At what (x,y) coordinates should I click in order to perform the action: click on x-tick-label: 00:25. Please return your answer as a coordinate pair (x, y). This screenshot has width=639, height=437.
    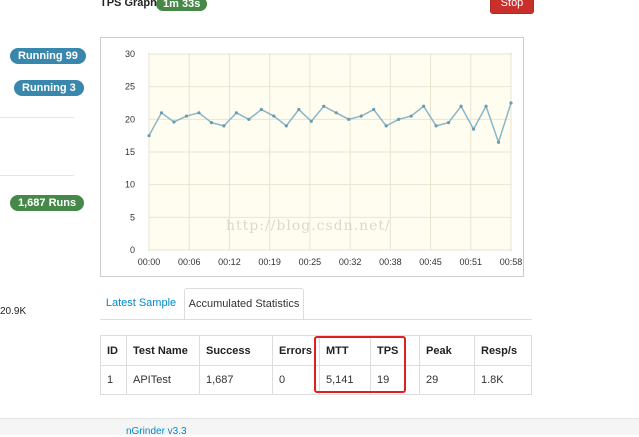
    Looking at the image, I should click on (310, 262).